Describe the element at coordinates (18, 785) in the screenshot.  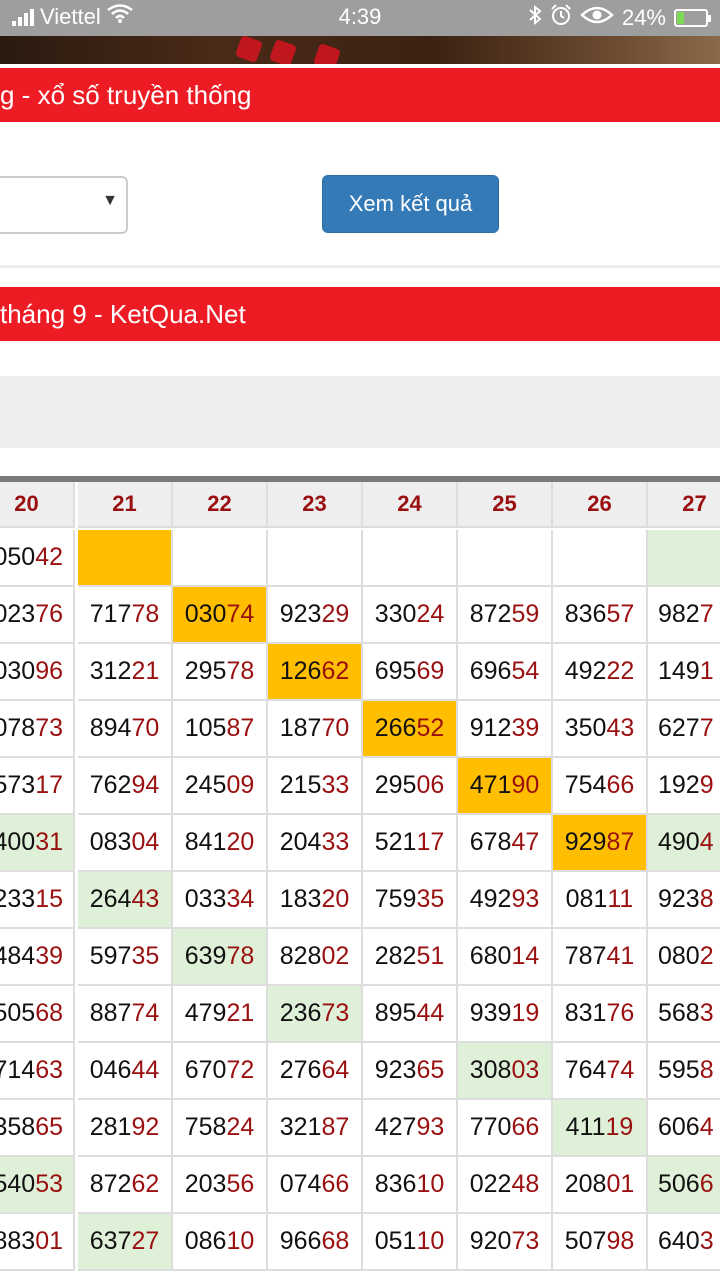
I see `number-head: 573` at that location.